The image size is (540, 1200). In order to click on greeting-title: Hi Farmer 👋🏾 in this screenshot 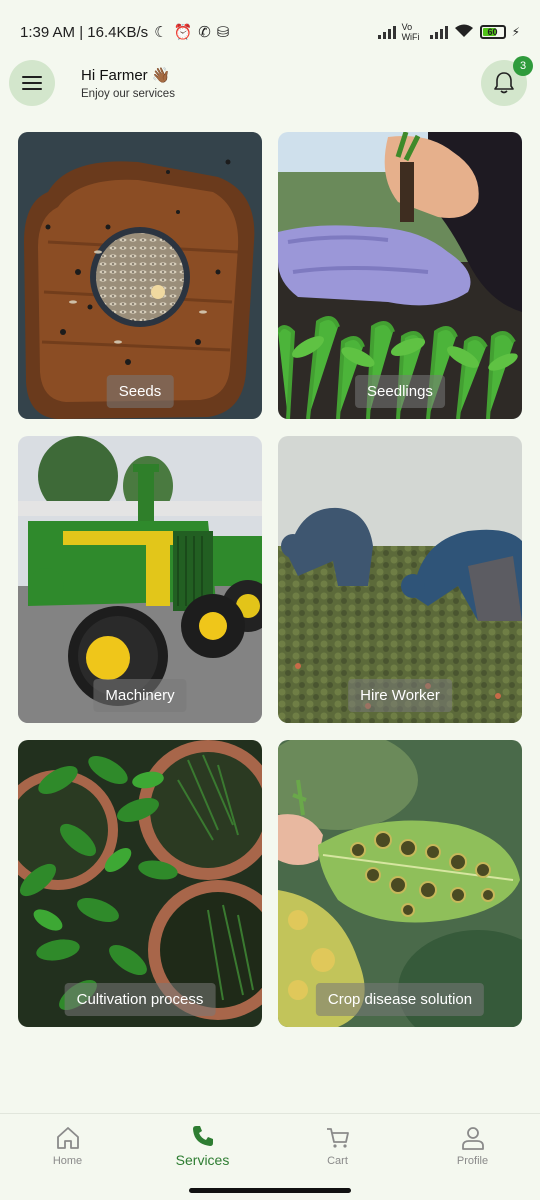, I will do `click(126, 75)`.